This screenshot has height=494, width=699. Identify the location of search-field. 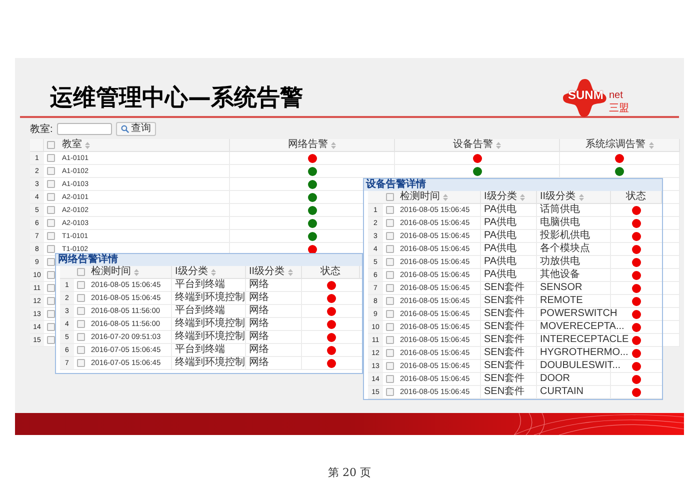
(84, 129).